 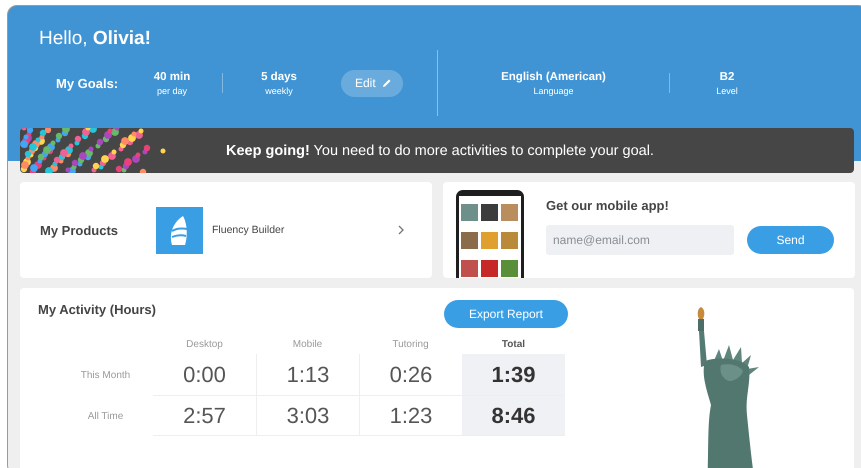 What do you see at coordinates (372, 83) in the screenshot?
I see `edit-button: Edit` at bounding box center [372, 83].